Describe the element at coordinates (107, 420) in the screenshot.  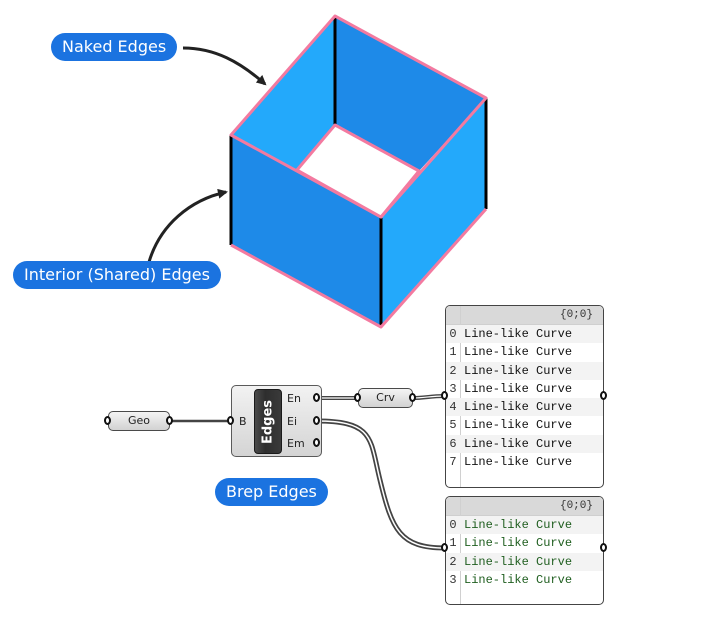
I see `geo-input-grip` at that location.